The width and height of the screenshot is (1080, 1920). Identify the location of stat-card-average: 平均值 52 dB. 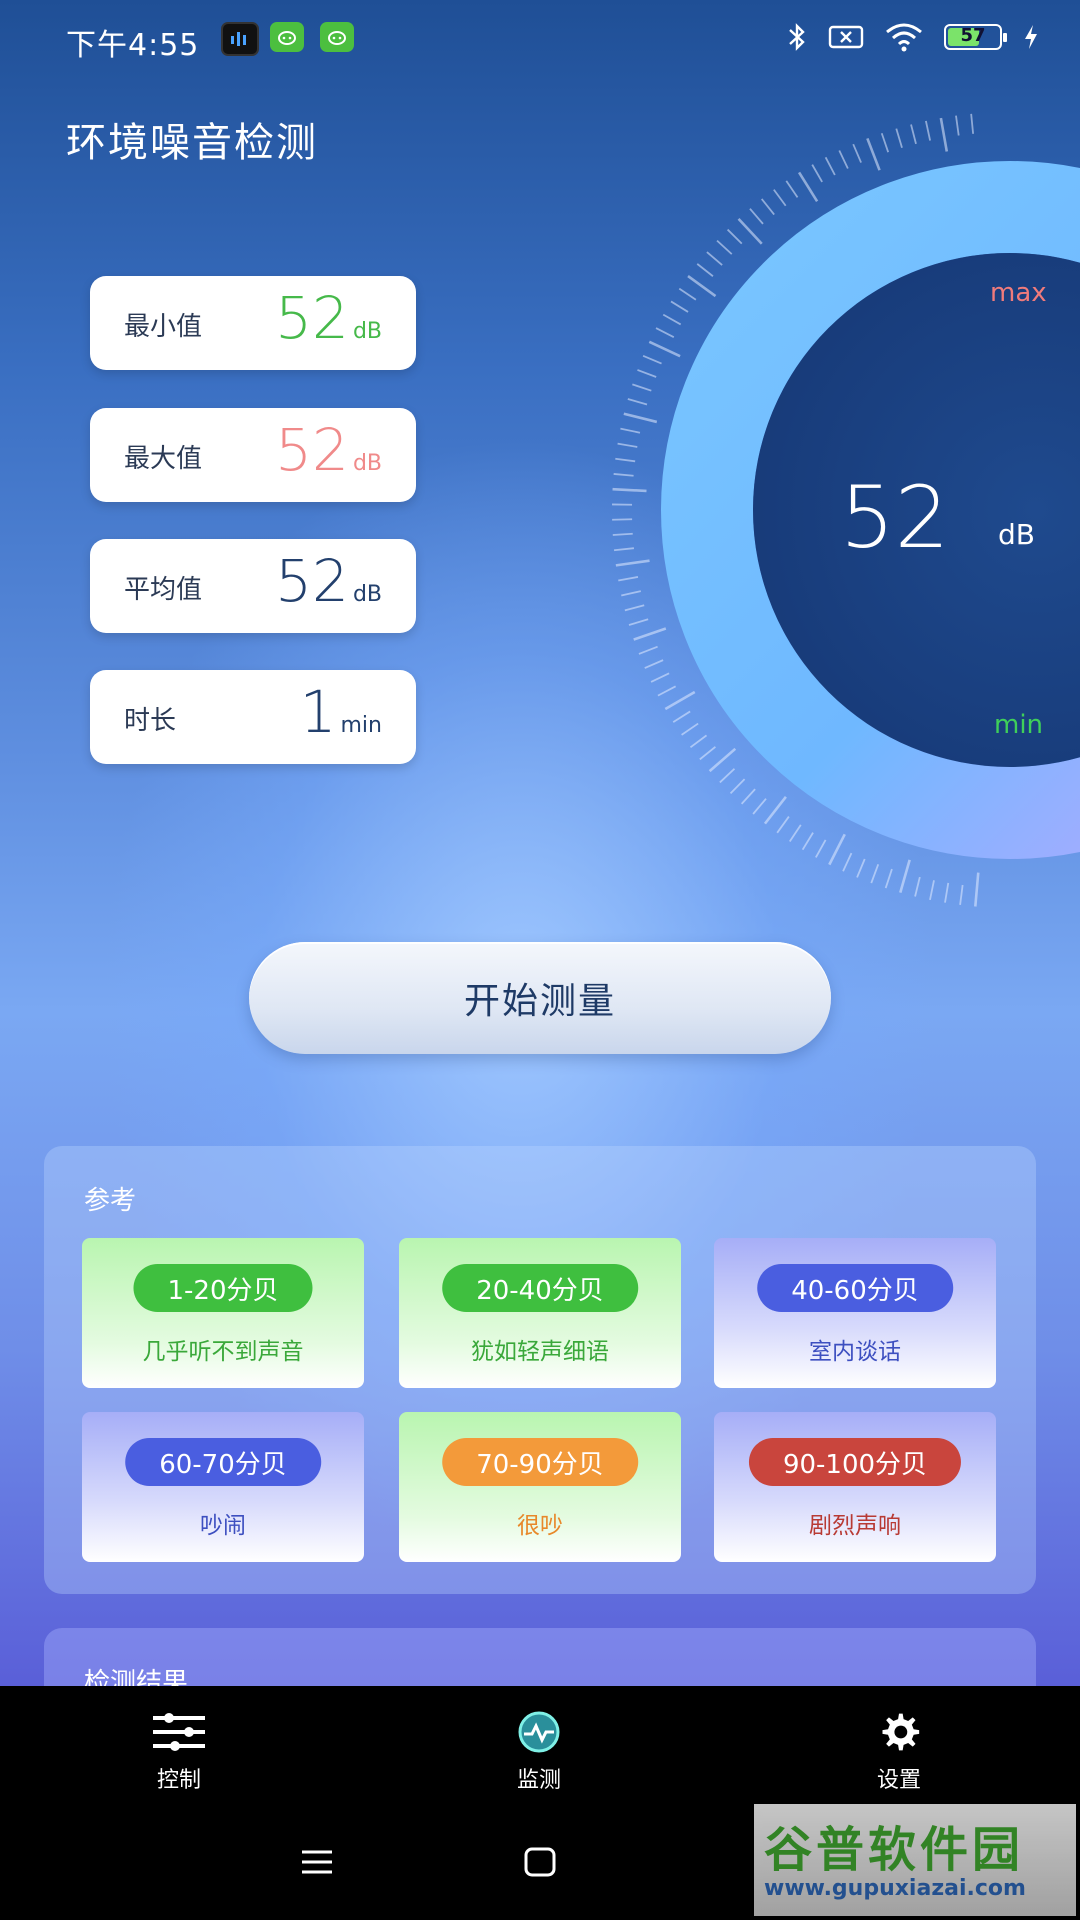
(253, 586).